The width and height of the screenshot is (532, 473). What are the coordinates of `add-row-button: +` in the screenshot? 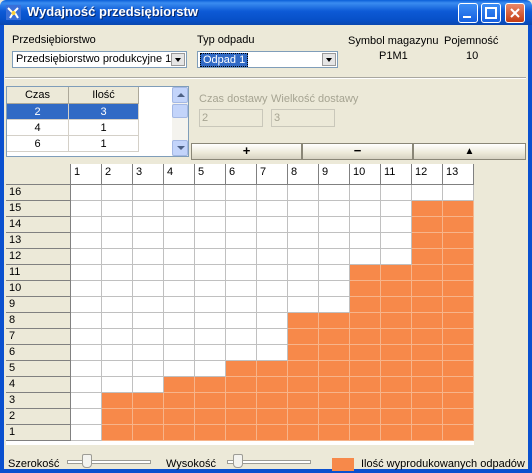 It's located at (246, 151).